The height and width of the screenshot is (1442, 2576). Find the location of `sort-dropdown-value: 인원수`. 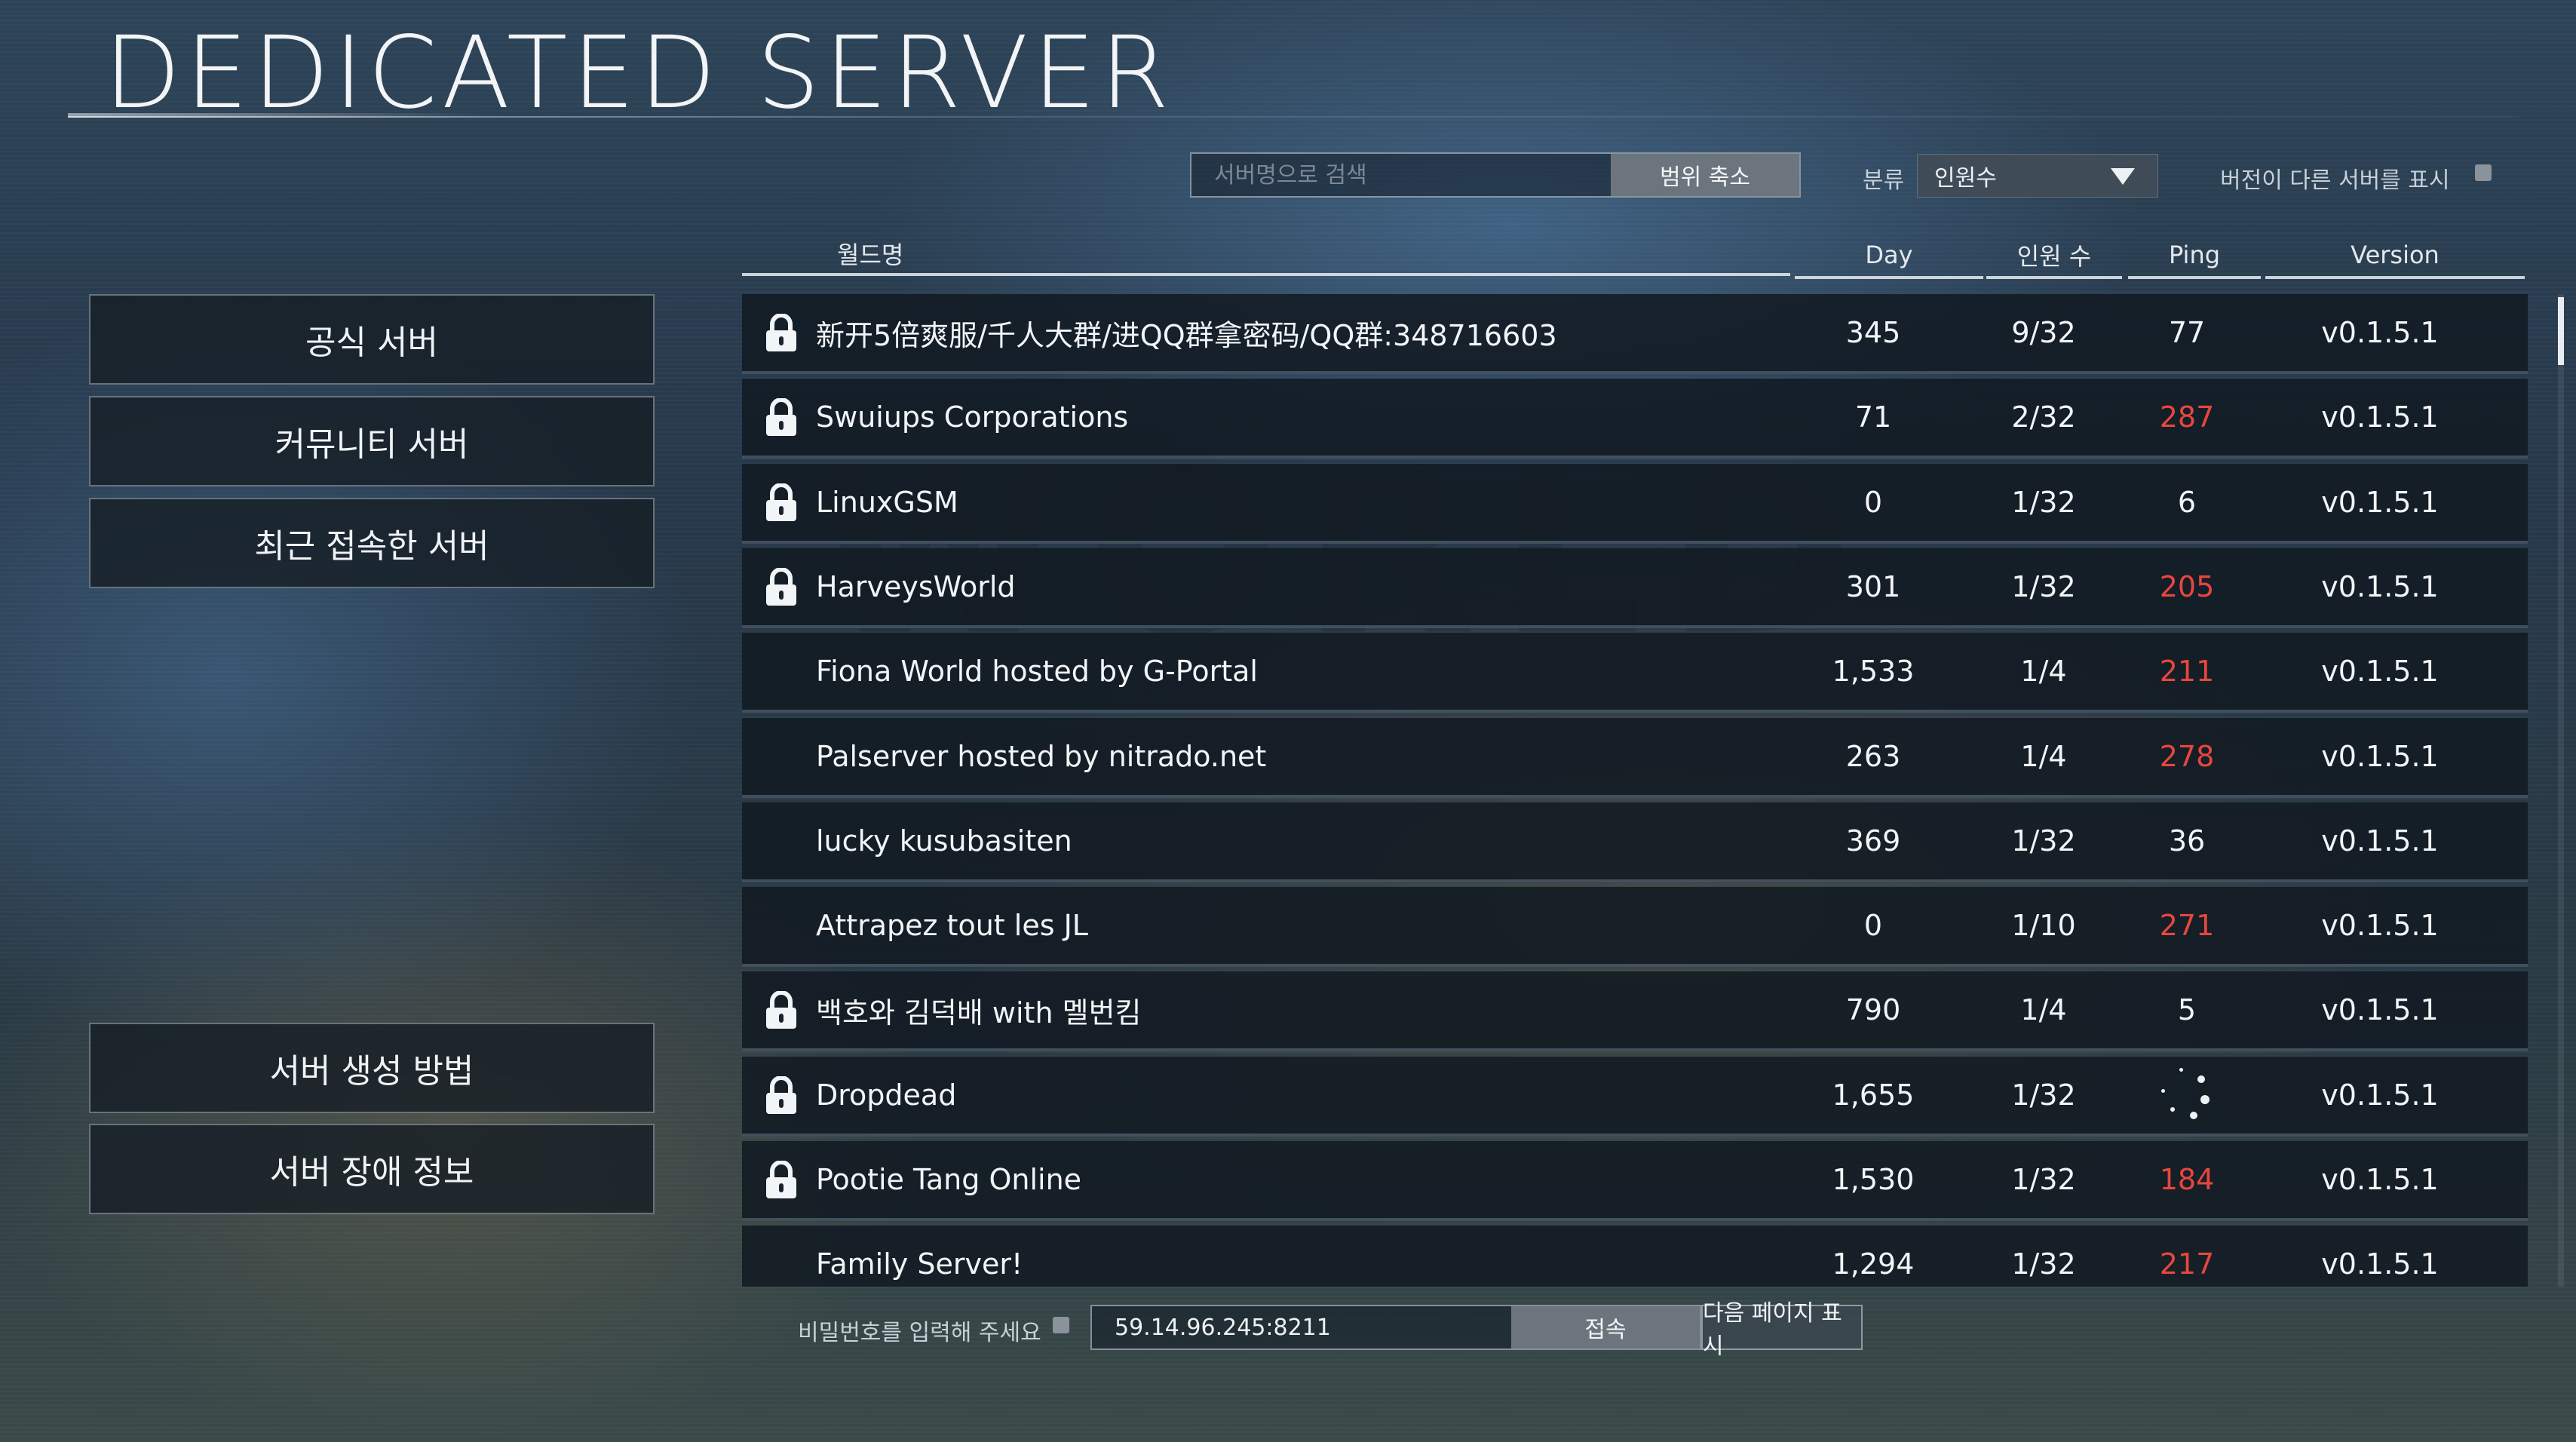

sort-dropdown-value: 인원수 is located at coordinates (1965, 178).